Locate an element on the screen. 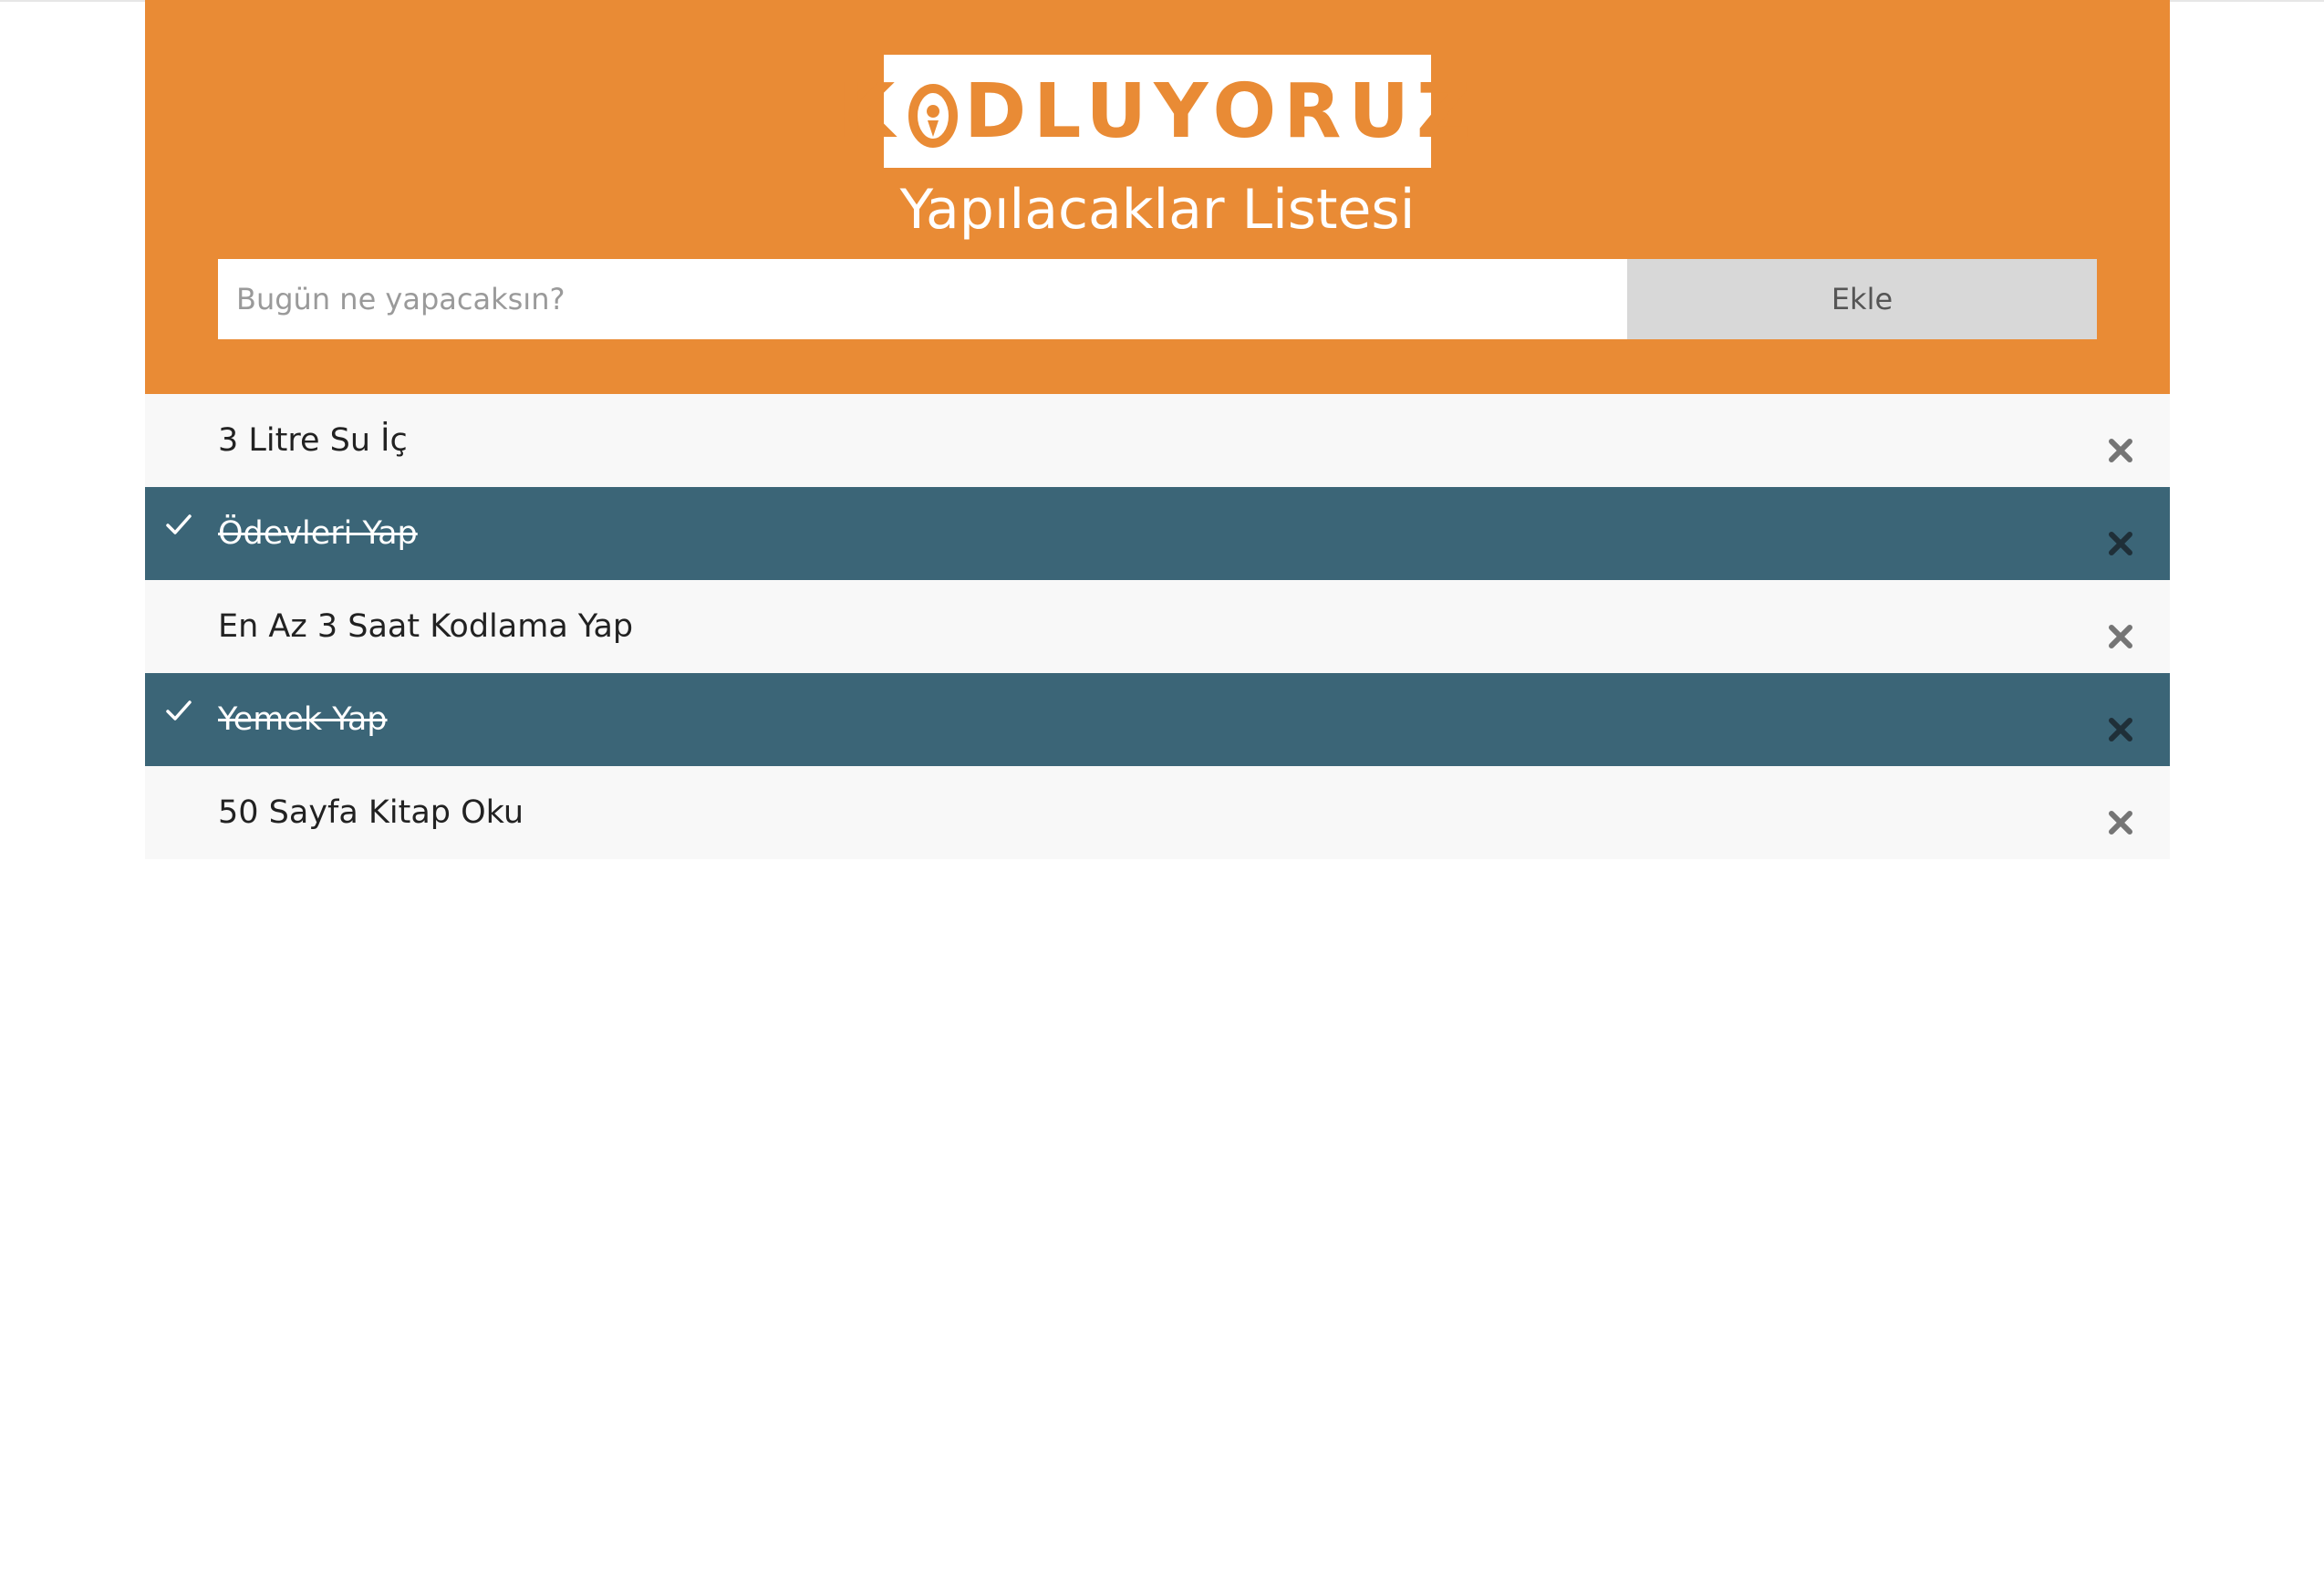 Image resolution: width=2324 pixels, height=1576 pixels. add-button: Ekle is located at coordinates (1862, 299).